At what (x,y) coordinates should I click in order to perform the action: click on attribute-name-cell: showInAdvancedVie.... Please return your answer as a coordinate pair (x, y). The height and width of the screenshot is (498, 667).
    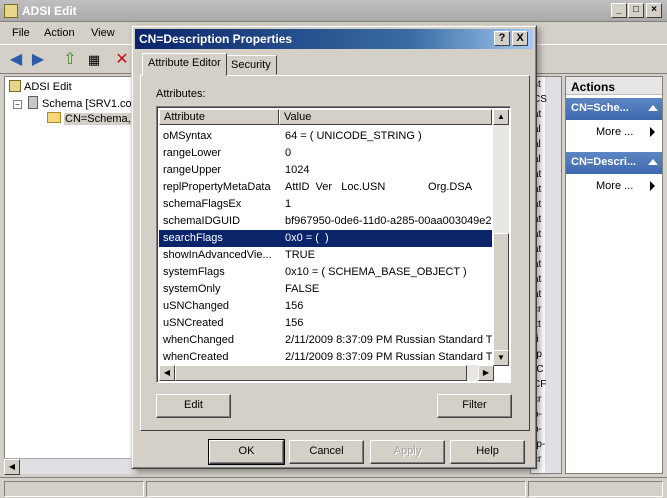
    Looking at the image, I should click on (217, 255).